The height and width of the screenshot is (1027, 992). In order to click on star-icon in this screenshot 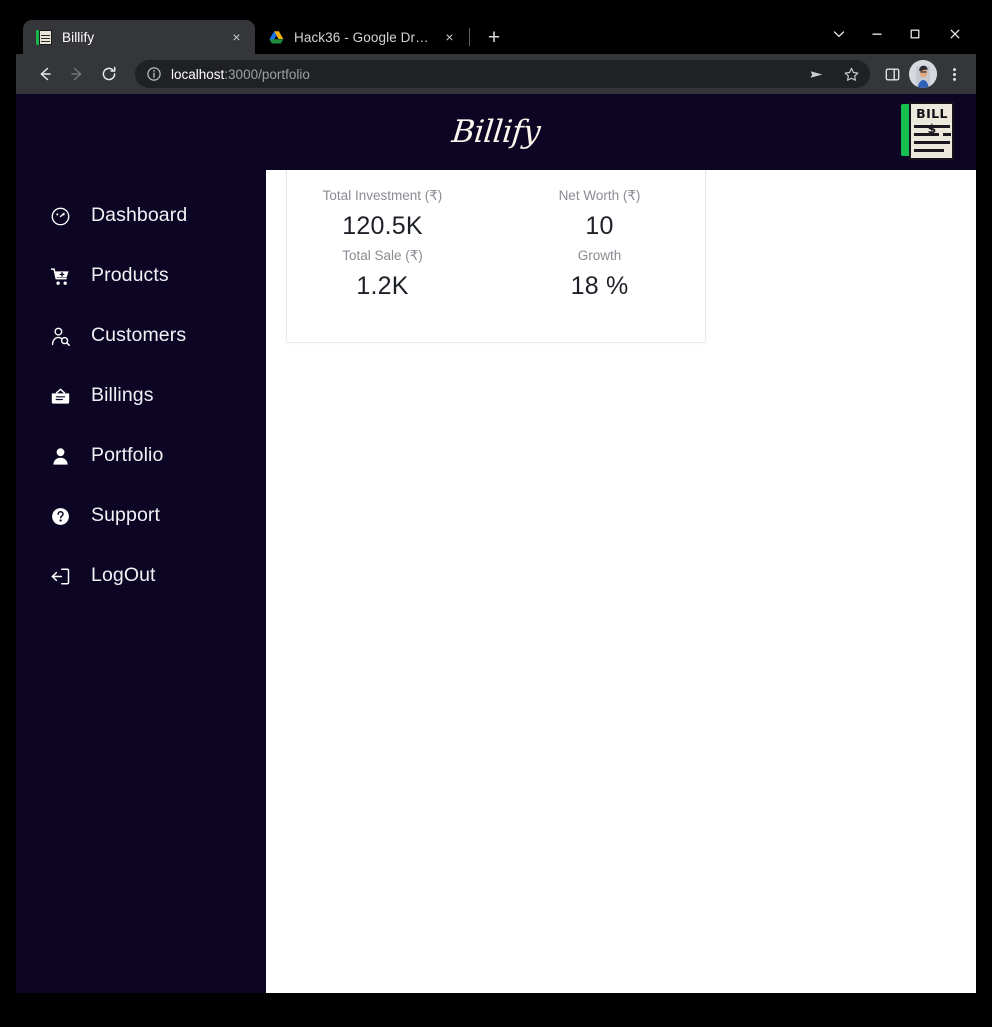, I will do `click(851, 74)`.